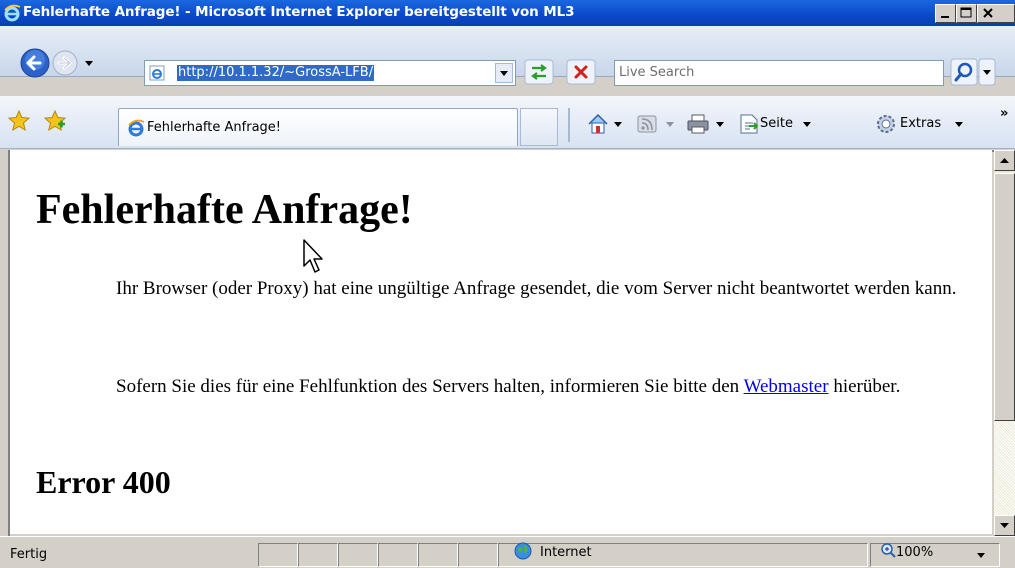 The image size is (1015, 568). What do you see at coordinates (708, 124) in the screenshot?
I see `print-icon` at bounding box center [708, 124].